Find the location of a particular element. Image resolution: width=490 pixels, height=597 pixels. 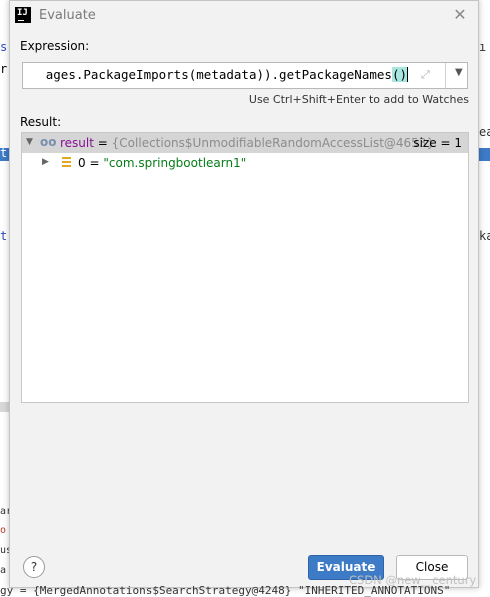

help-button: ? is located at coordinates (34, 567).